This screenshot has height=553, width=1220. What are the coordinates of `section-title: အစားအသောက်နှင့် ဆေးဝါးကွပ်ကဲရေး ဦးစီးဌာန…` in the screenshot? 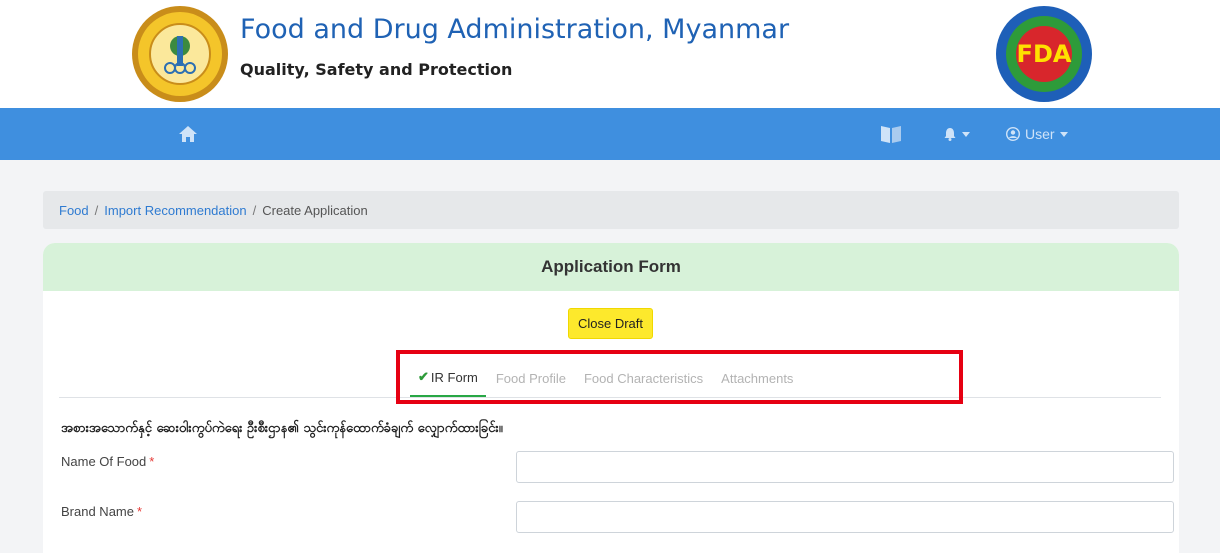 It's located at (282, 428).